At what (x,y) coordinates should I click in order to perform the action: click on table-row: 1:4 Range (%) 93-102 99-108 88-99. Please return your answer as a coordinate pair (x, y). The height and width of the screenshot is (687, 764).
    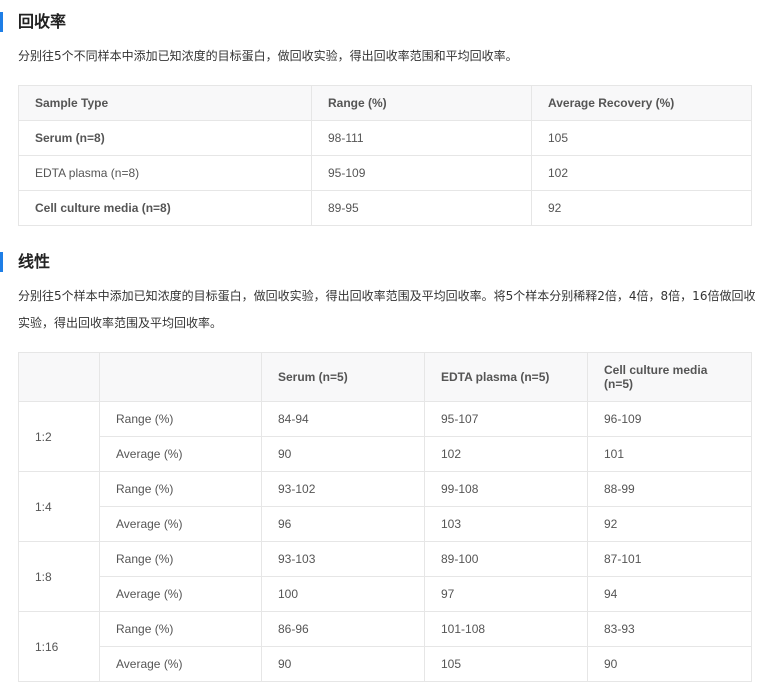
    Looking at the image, I should click on (385, 506).